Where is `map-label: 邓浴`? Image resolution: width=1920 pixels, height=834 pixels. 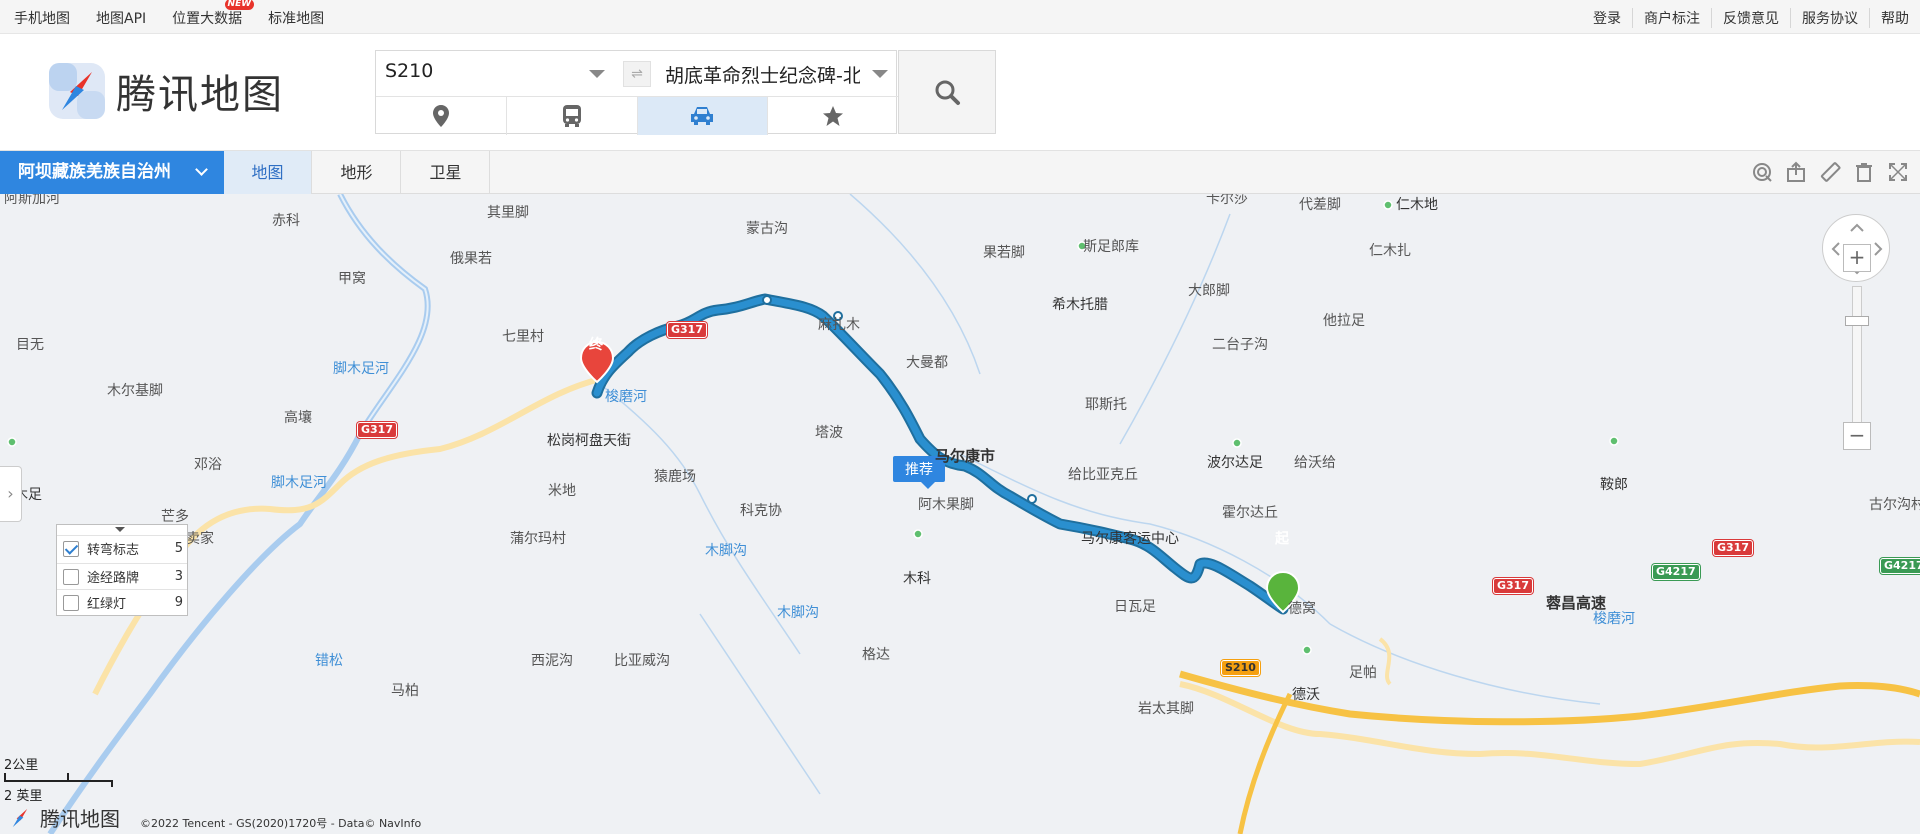
map-label: 邓浴 is located at coordinates (208, 465).